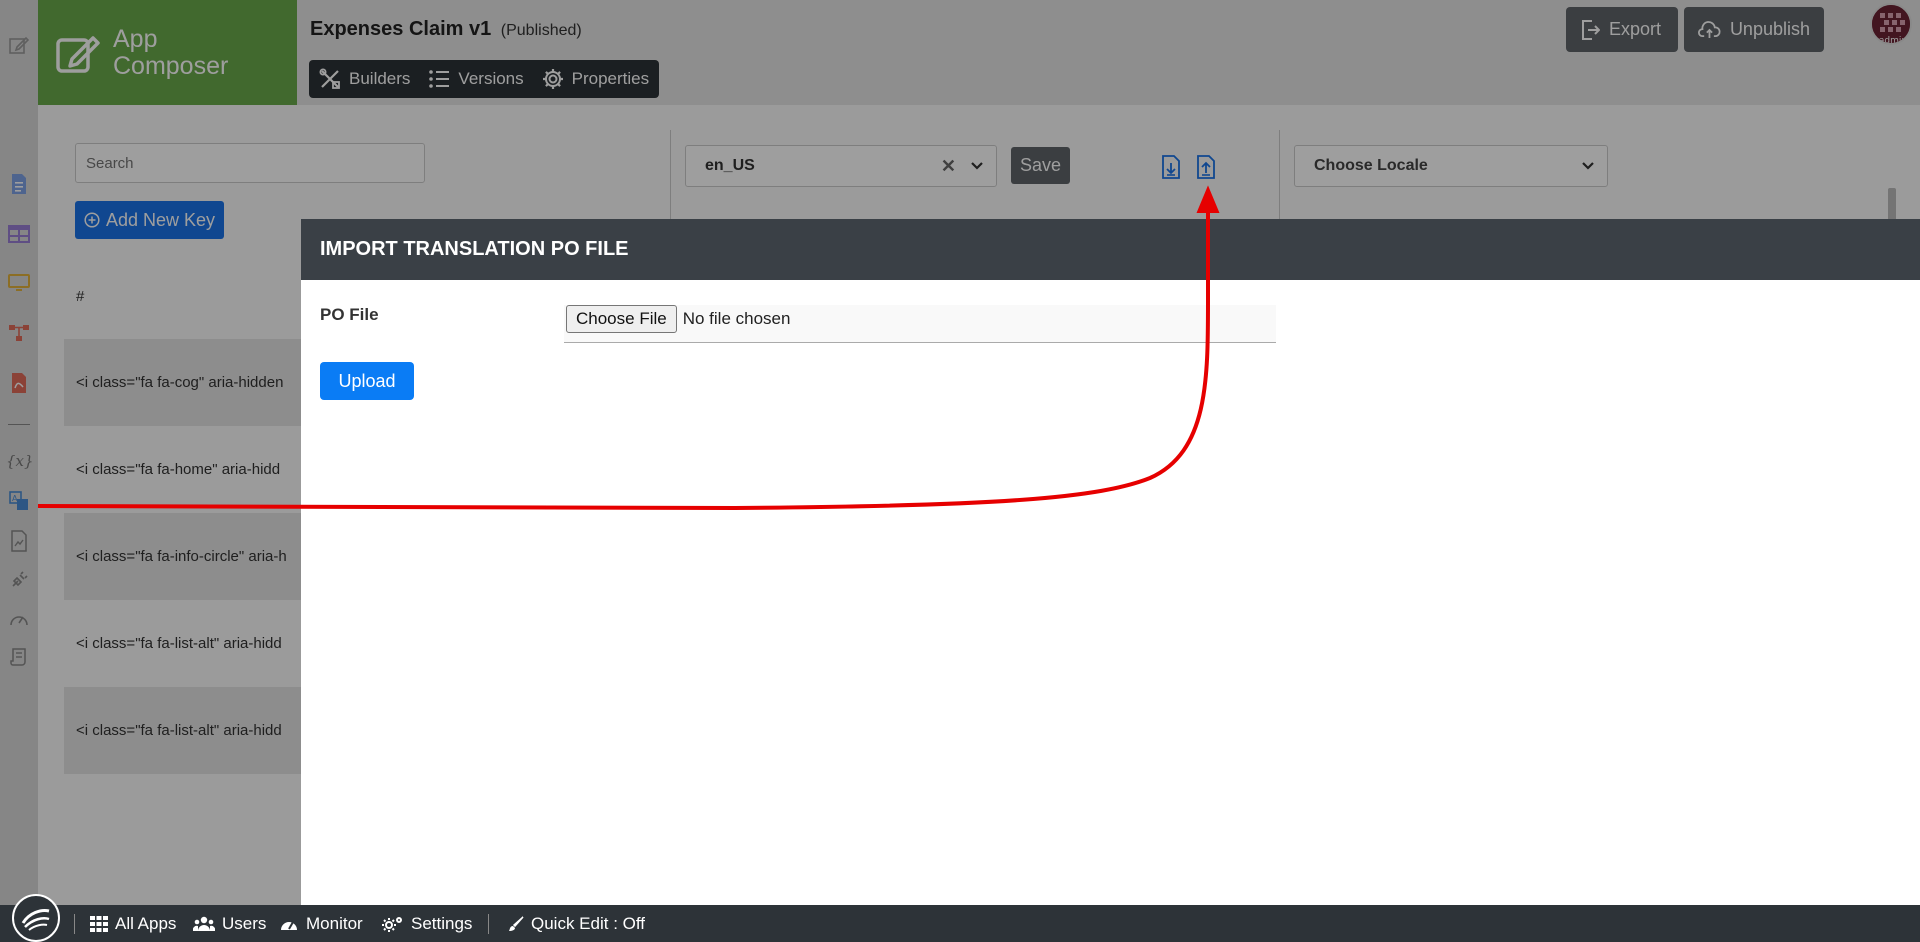 This screenshot has width=1920, height=942. What do you see at coordinates (920, 324) in the screenshot?
I see `po-file-input: Choose File No file chosen` at bounding box center [920, 324].